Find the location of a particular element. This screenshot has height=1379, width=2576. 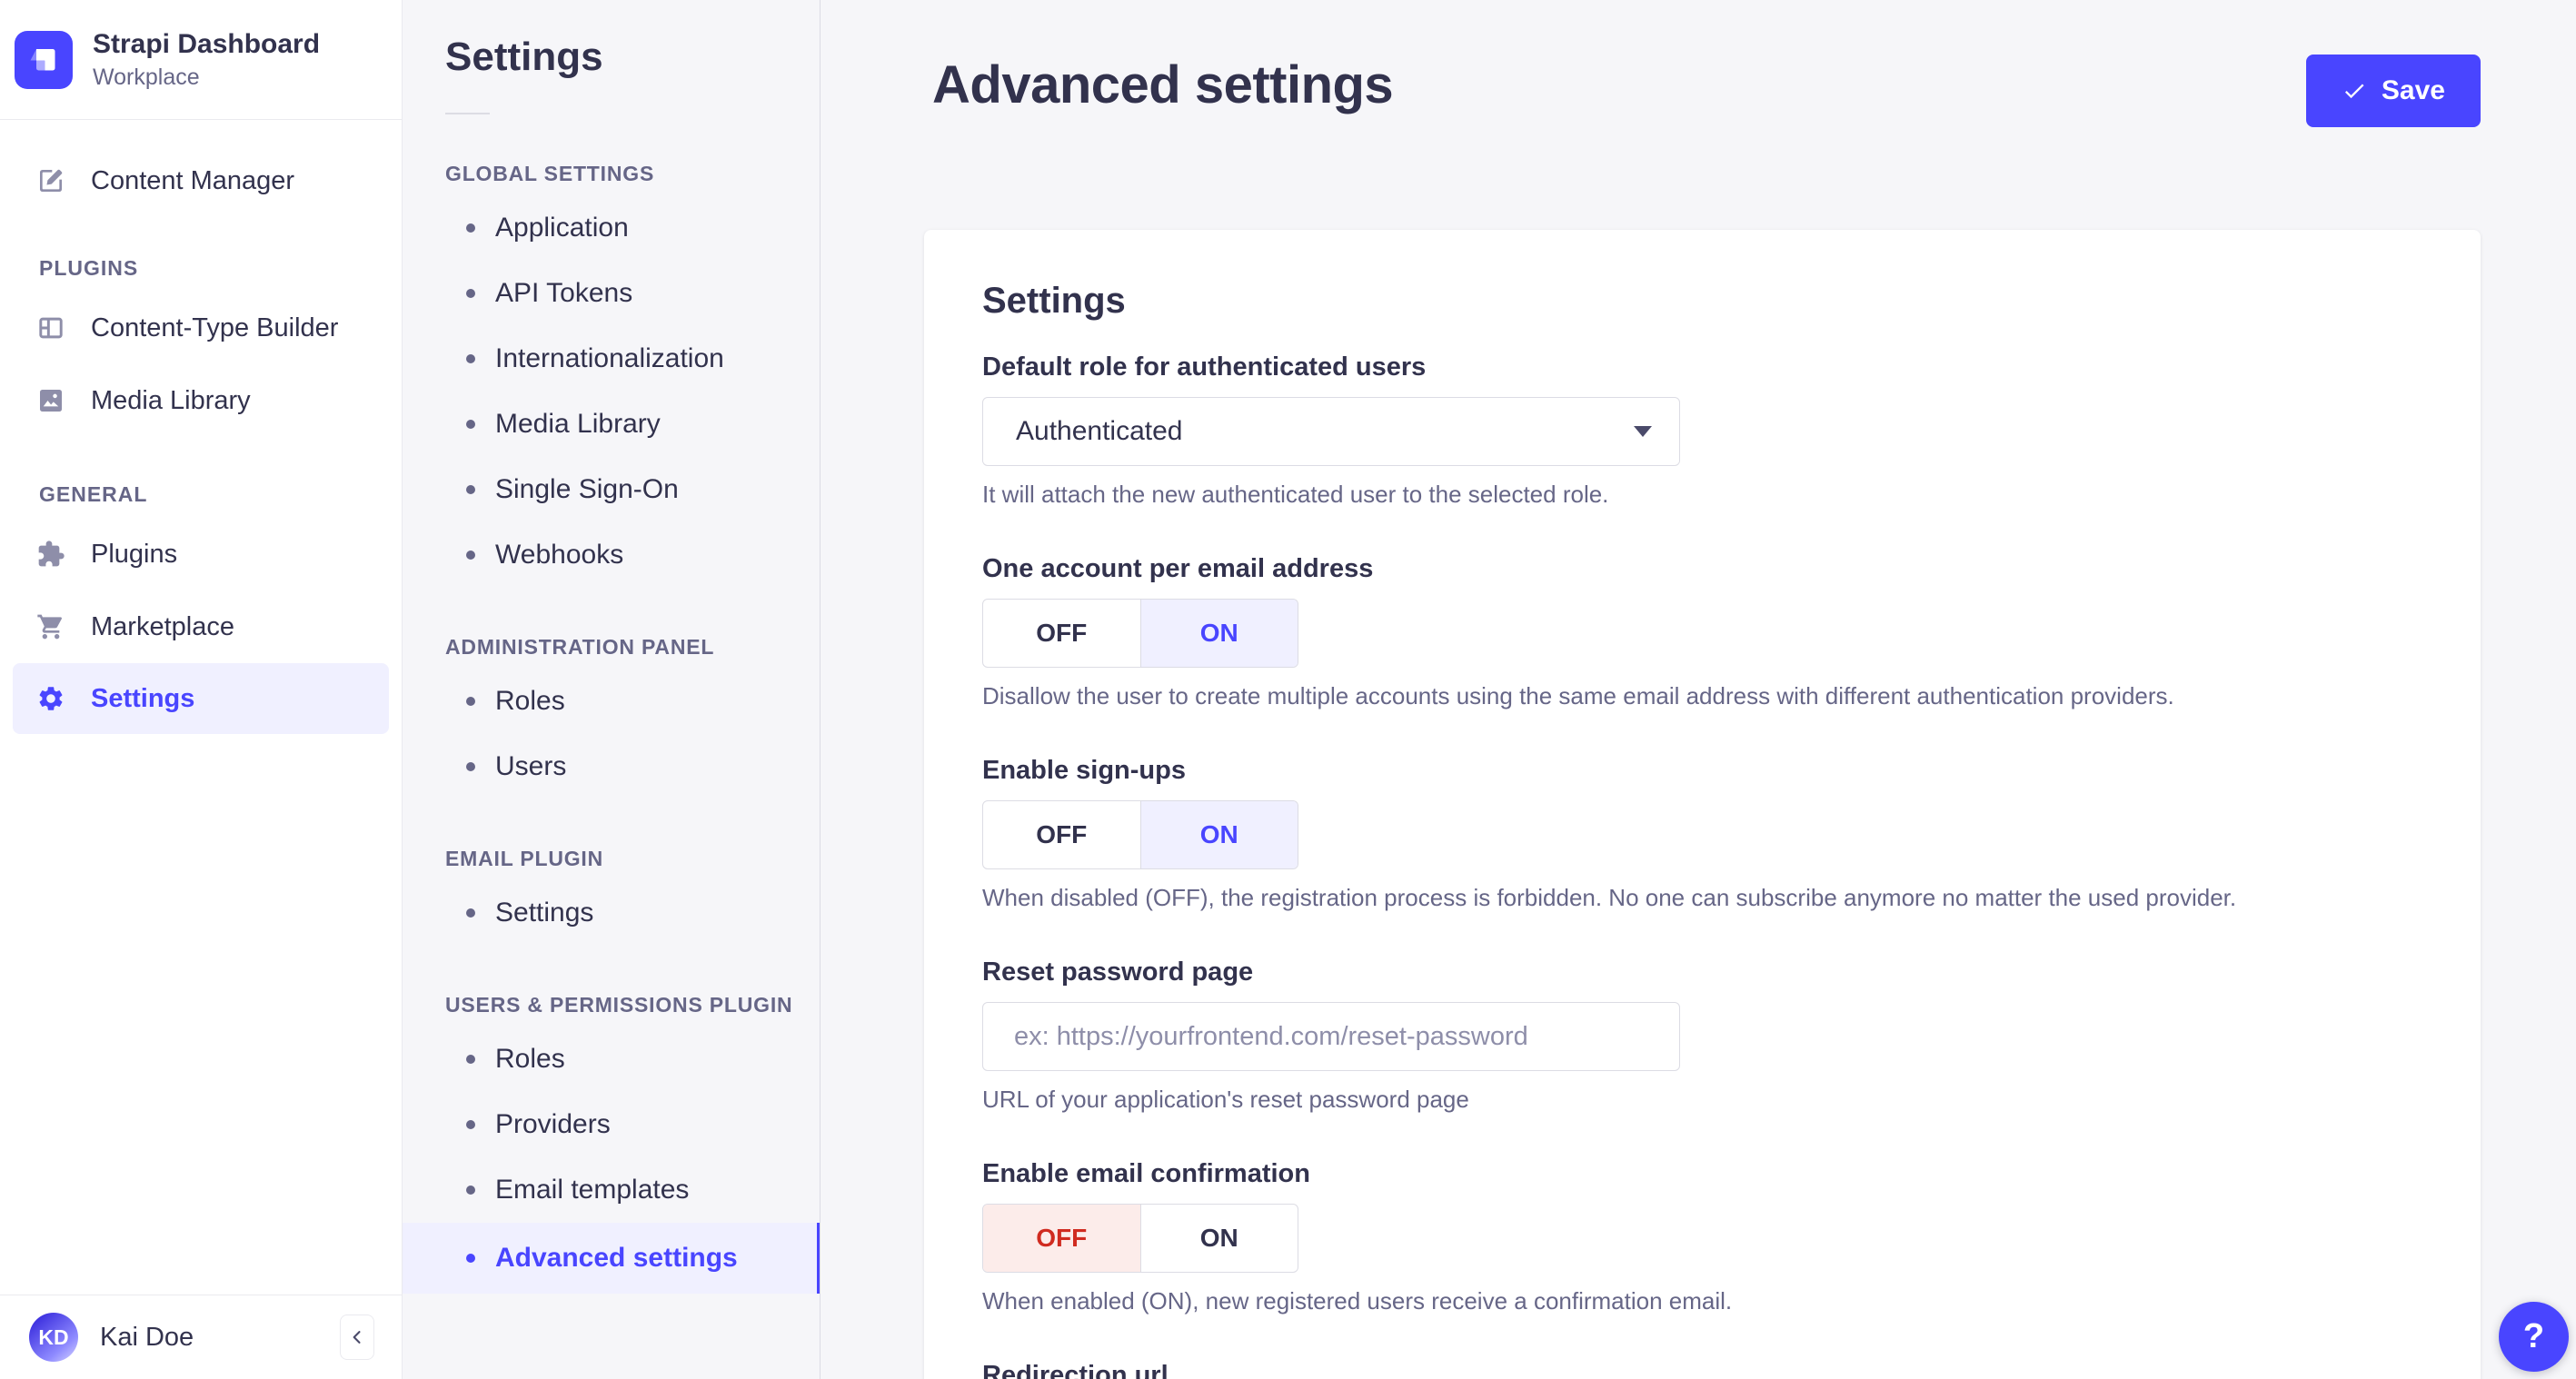

field-label: Enable email confirmation is located at coordinates (1146, 1173).